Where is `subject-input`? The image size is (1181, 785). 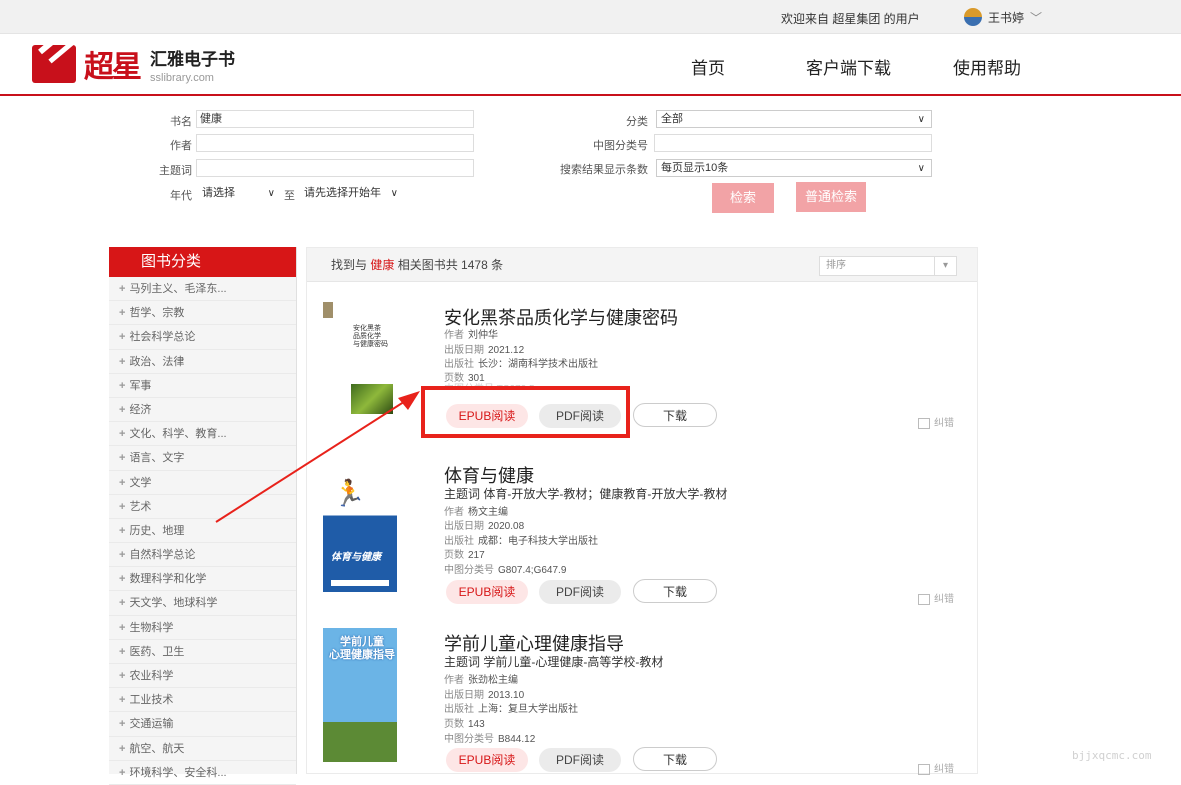 subject-input is located at coordinates (335, 168).